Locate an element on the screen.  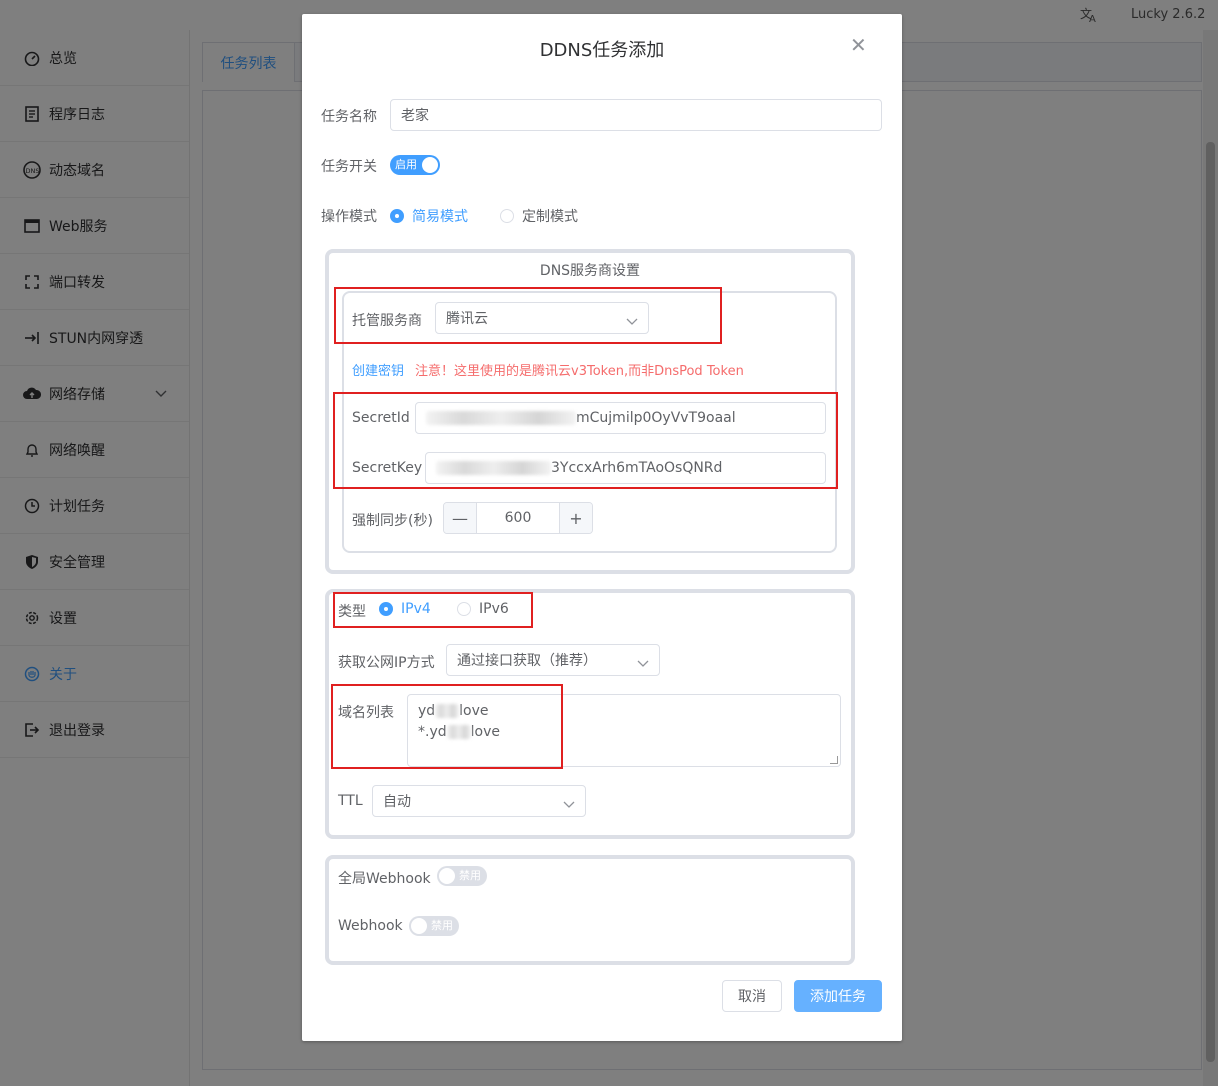
radio-label: 简易模式 is located at coordinates (440, 217).